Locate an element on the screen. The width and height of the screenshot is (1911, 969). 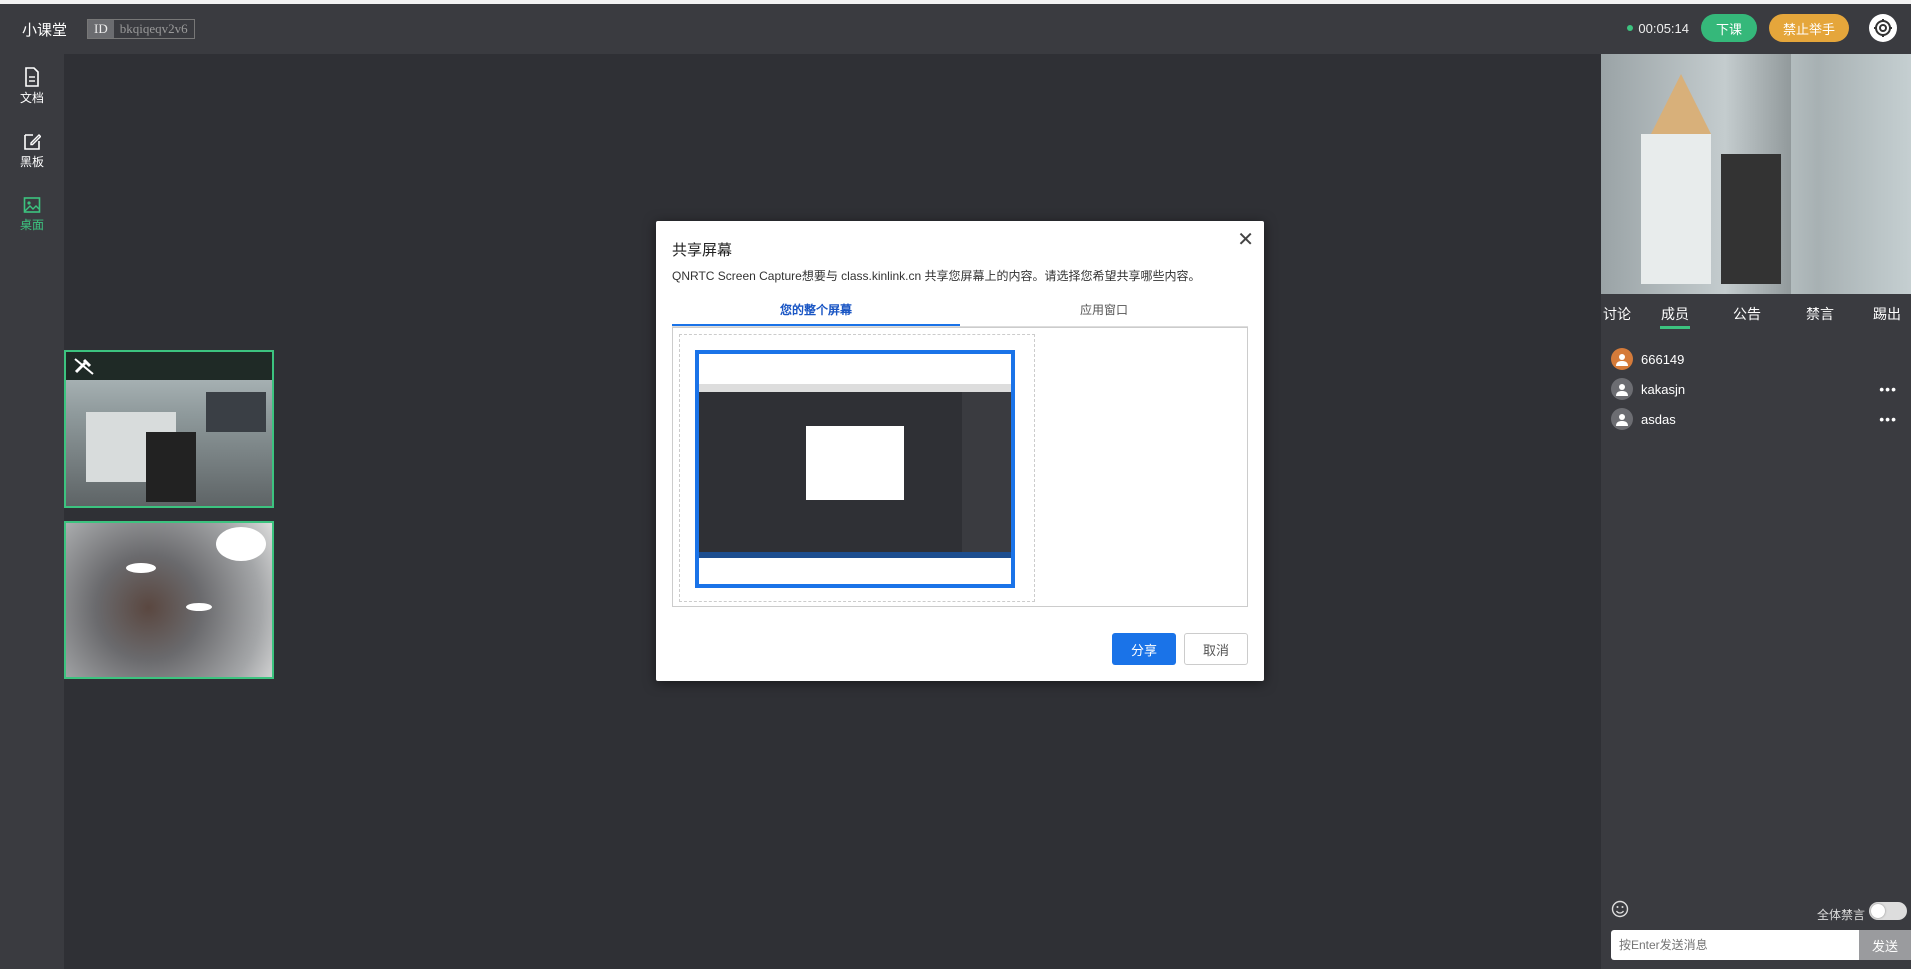
chat-input-area: 全体禁言 发送 is located at coordinates (1756, 930).